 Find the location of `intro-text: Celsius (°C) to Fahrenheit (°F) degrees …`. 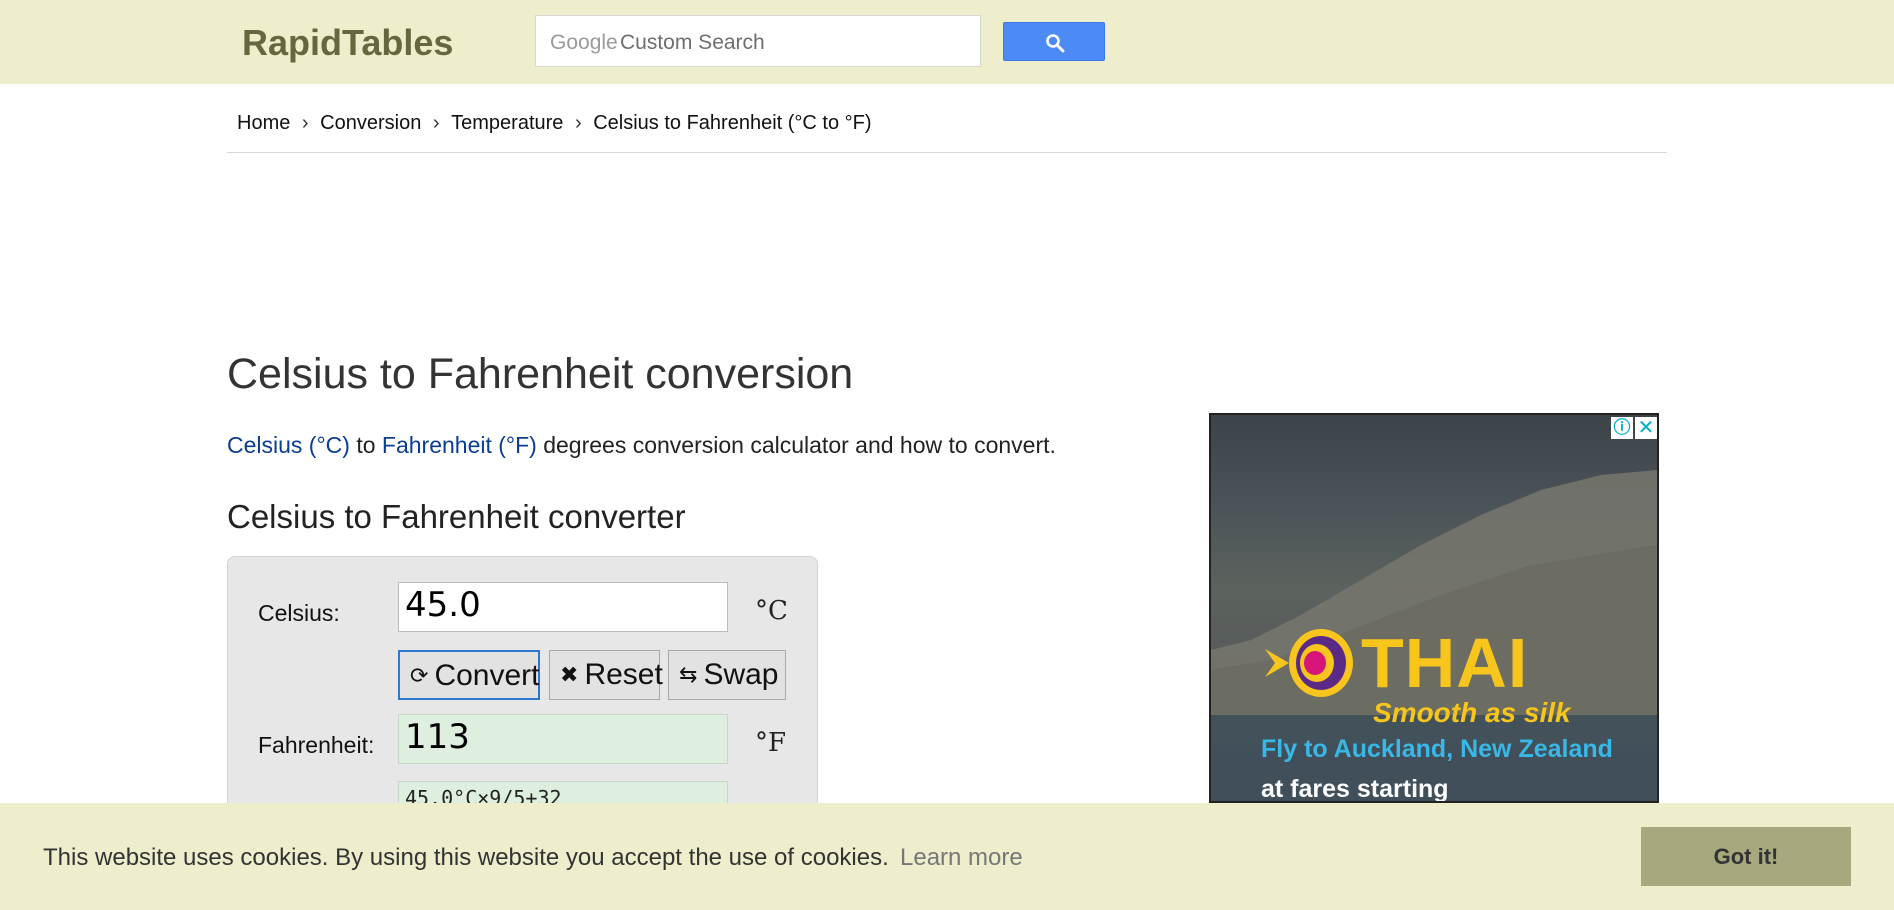

intro-text: Celsius (°C) to Fahrenheit (°F) degrees … is located at coordinates (641, 445).